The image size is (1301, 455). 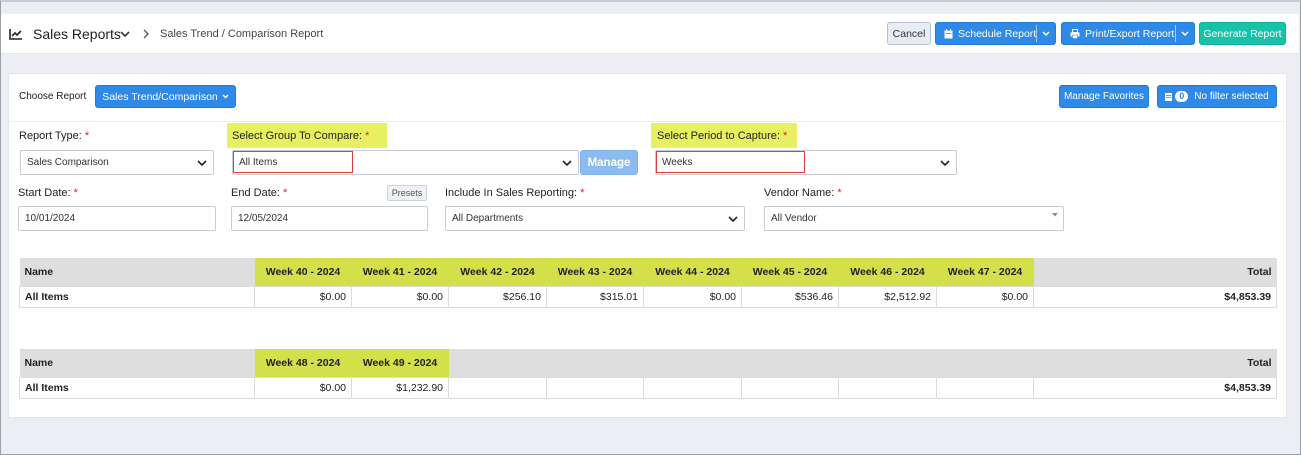 What do you see at coordinates (1075, 33) in the screenshot?
I see `printer-icon` at bounding box center [1075, 33].